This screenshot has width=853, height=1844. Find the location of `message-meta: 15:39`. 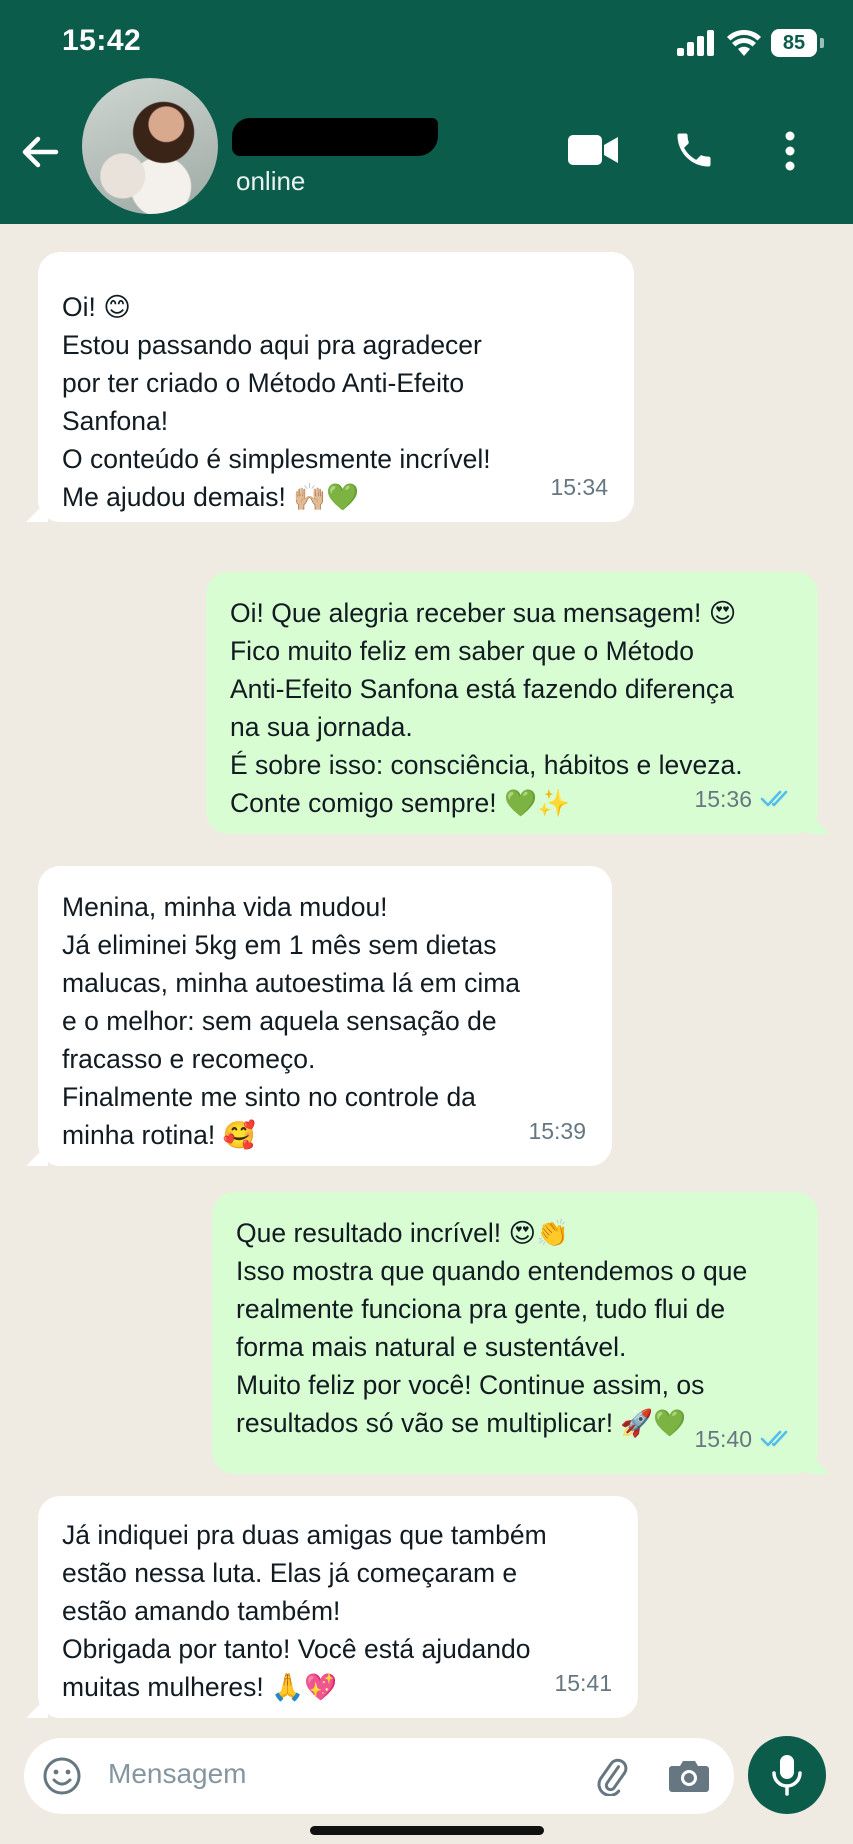

message-meta: 15:39 is located at coordinates (557, 1131).